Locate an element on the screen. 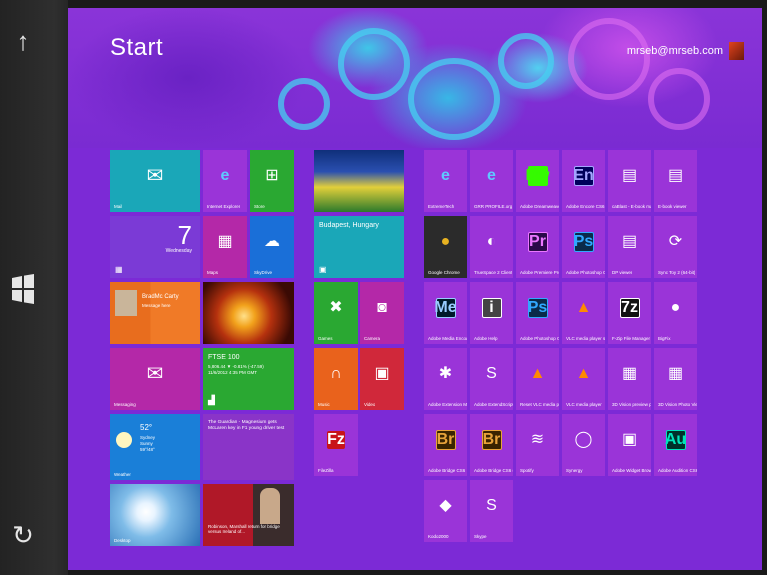 The height and width of the screenshot is (575, 767). skydrive-tile: ☁ SkyDrive is located at coordinates (272, 247).